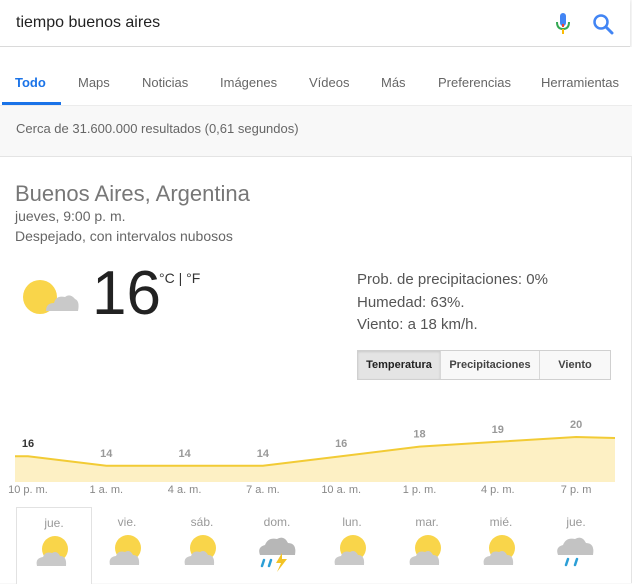 The image size is (632, 584). Describe the element at coordinates (490, 365) in the screenshot. I see `toggle-precipitation: Precipitaciones` at that location.